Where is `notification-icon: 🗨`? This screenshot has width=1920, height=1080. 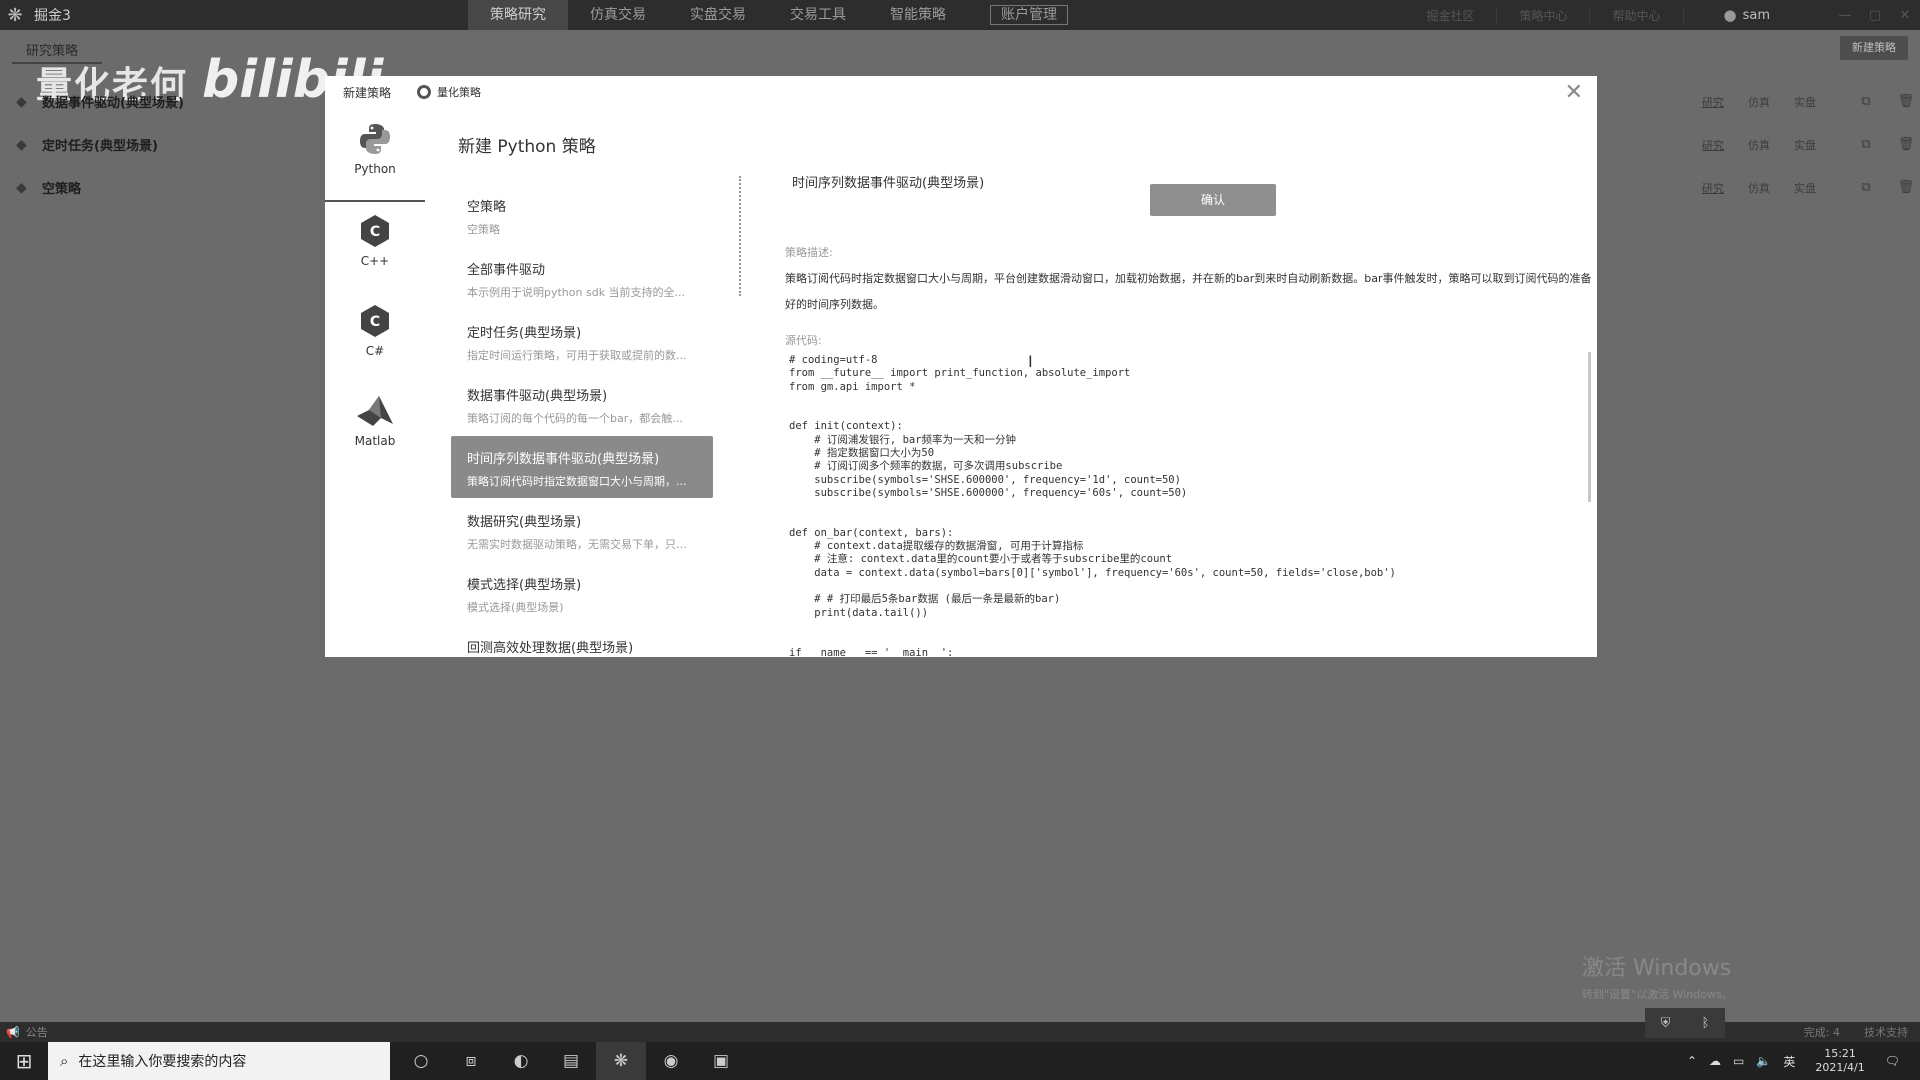 notification-icon: 🗨 is located at coordinates (1892, 1061).